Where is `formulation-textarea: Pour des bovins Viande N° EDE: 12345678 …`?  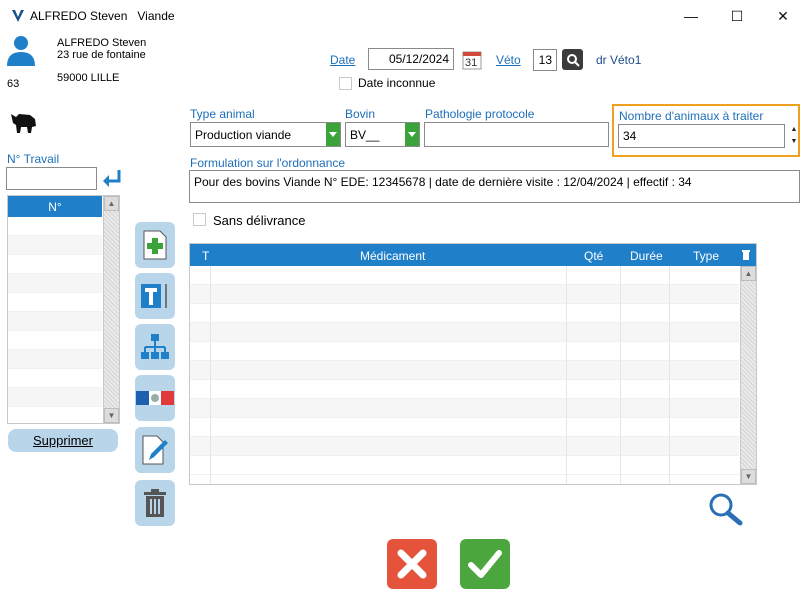
formulation-textarea: Pour des bovins Viande N° EDE: 12345678 … is located at coordinates (494, 186).